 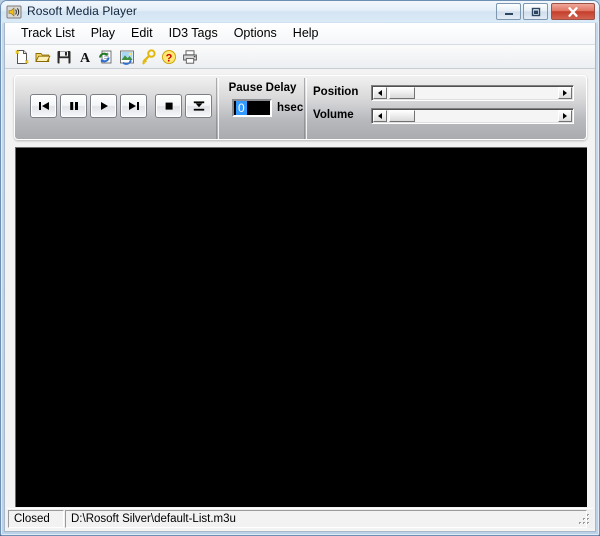 What do you see at coordinates (535, 11) in the screenshot?
I see `maximize-button` at bounding box center [535, 11].